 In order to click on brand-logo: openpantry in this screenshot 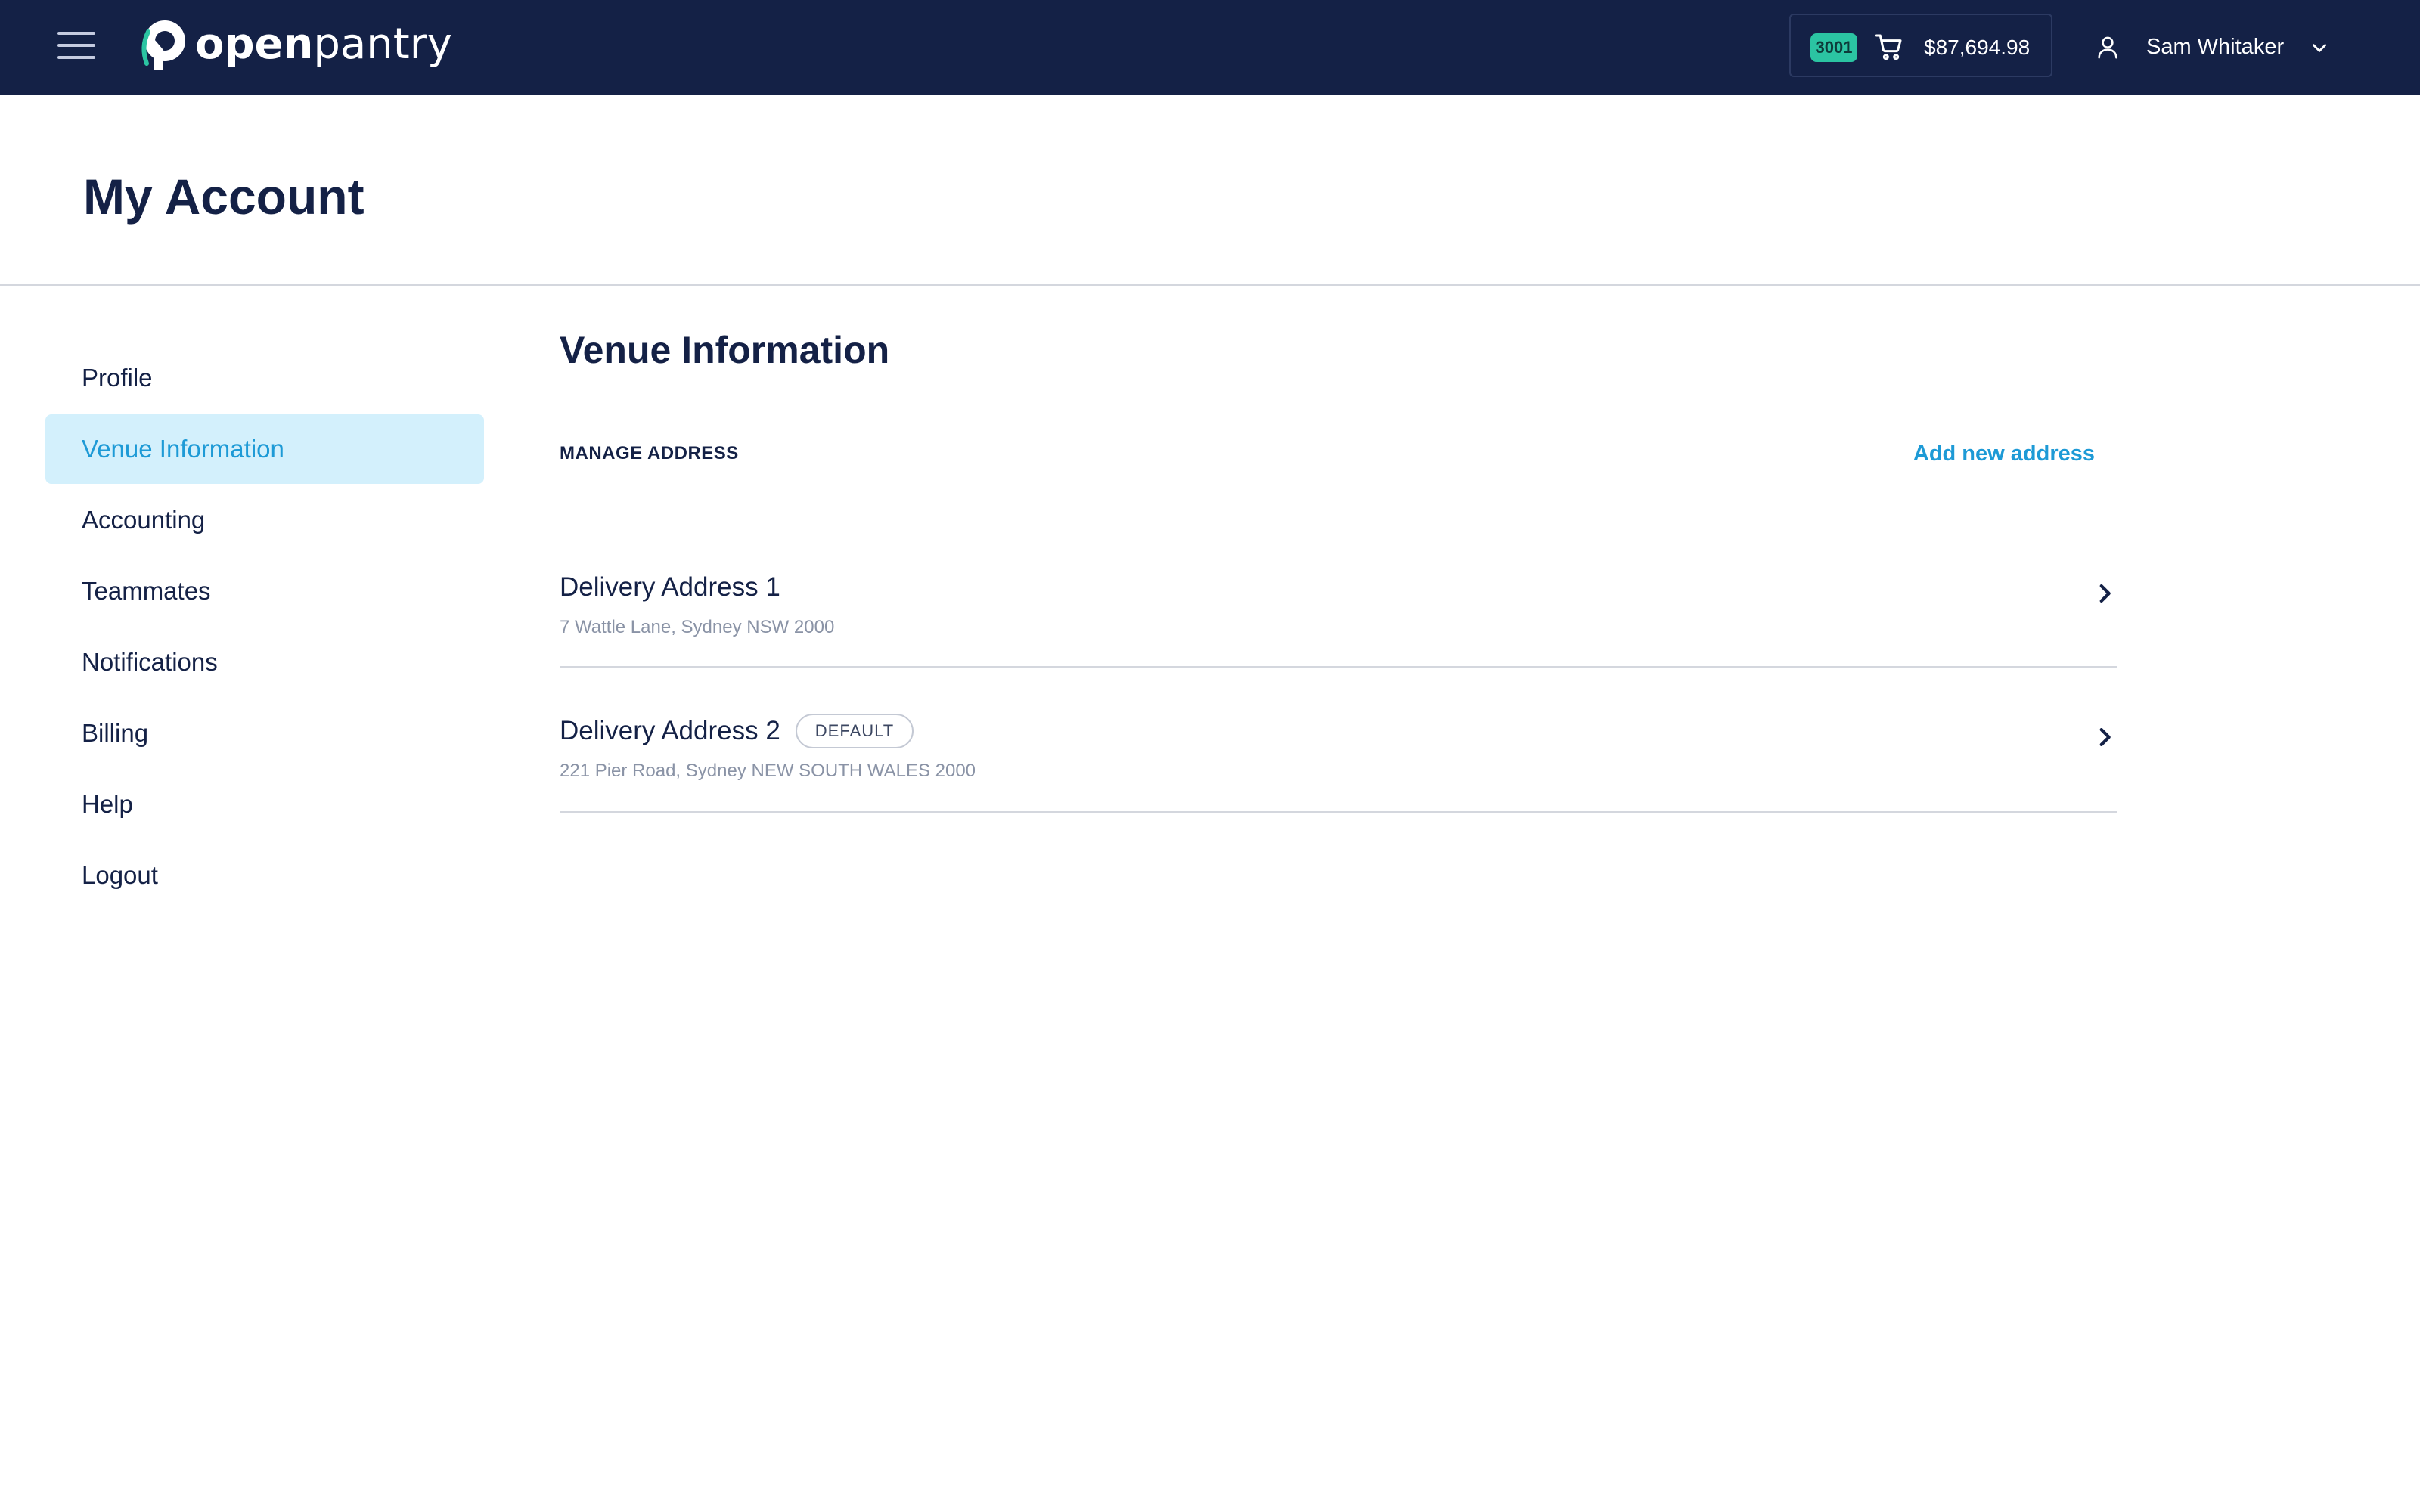, I will do `click(295, 45)`.